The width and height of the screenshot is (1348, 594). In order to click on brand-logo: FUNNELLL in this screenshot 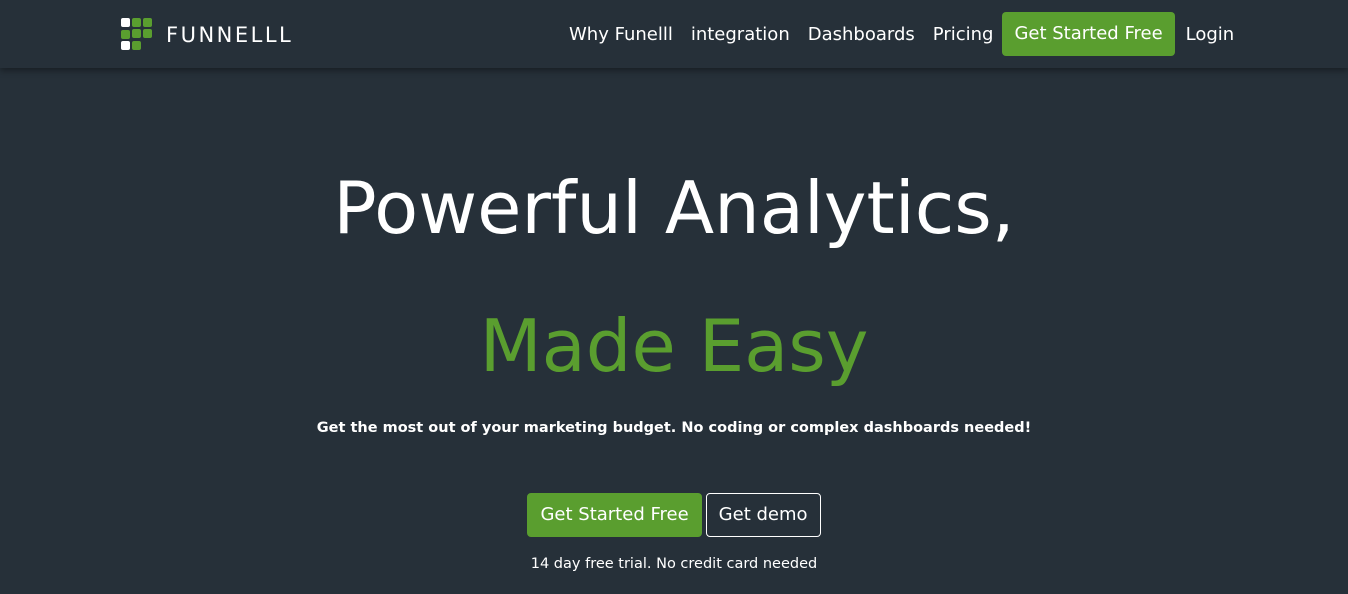, I will do `click(207, 35)`.